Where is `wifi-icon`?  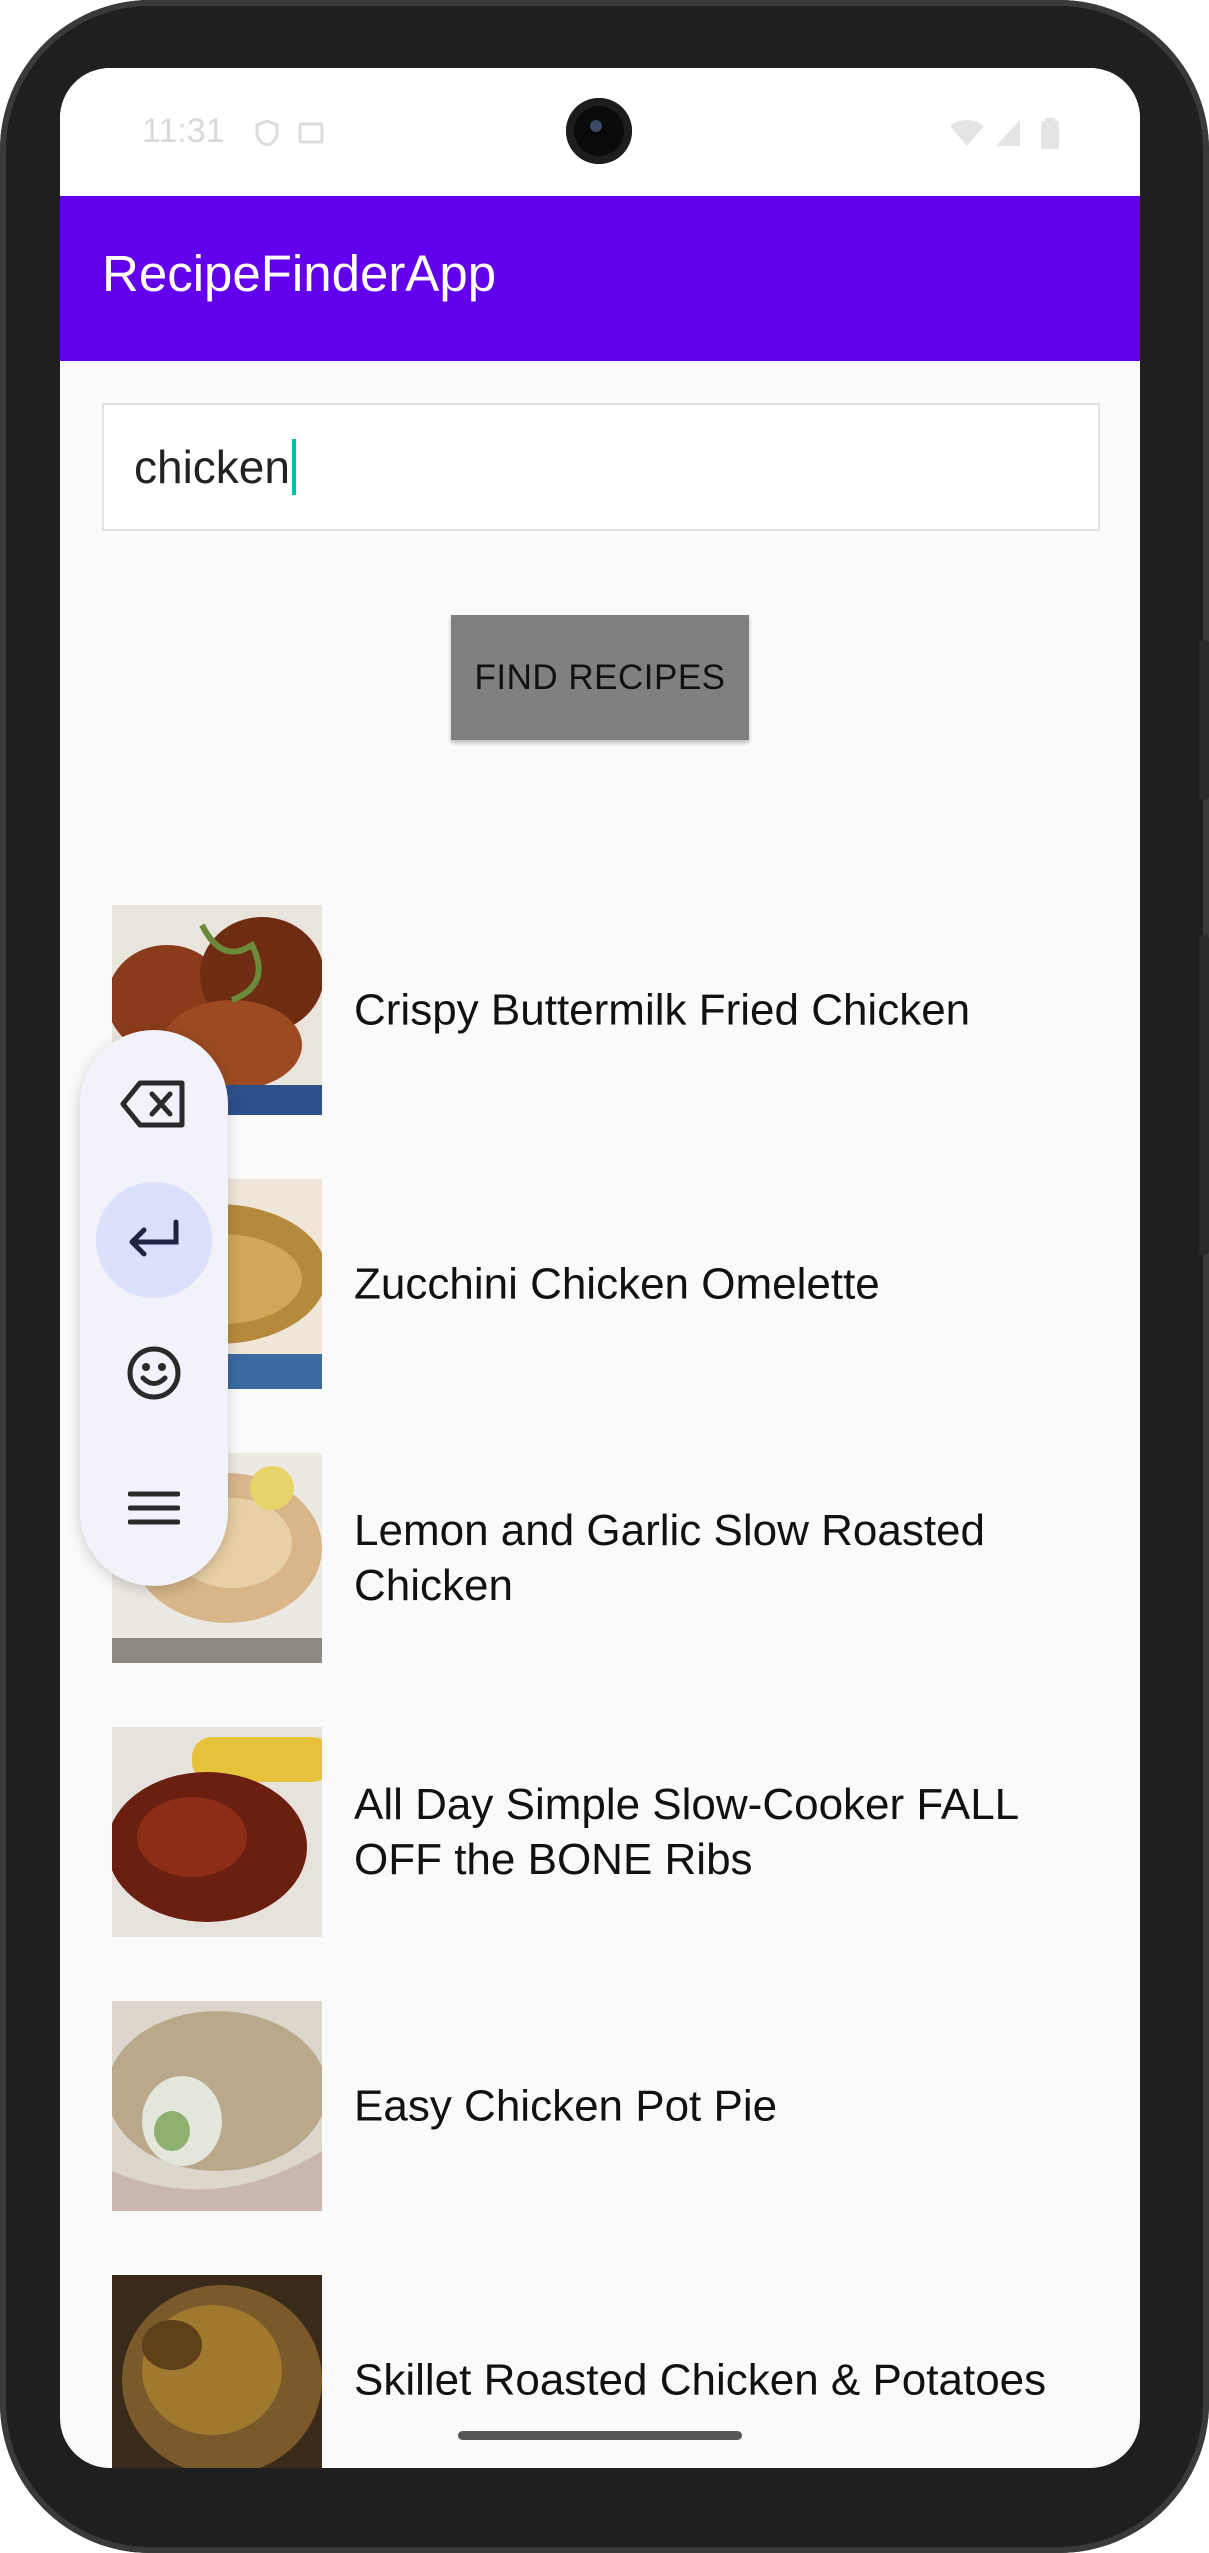
wifi-icon is located at coordinates (967, 133).